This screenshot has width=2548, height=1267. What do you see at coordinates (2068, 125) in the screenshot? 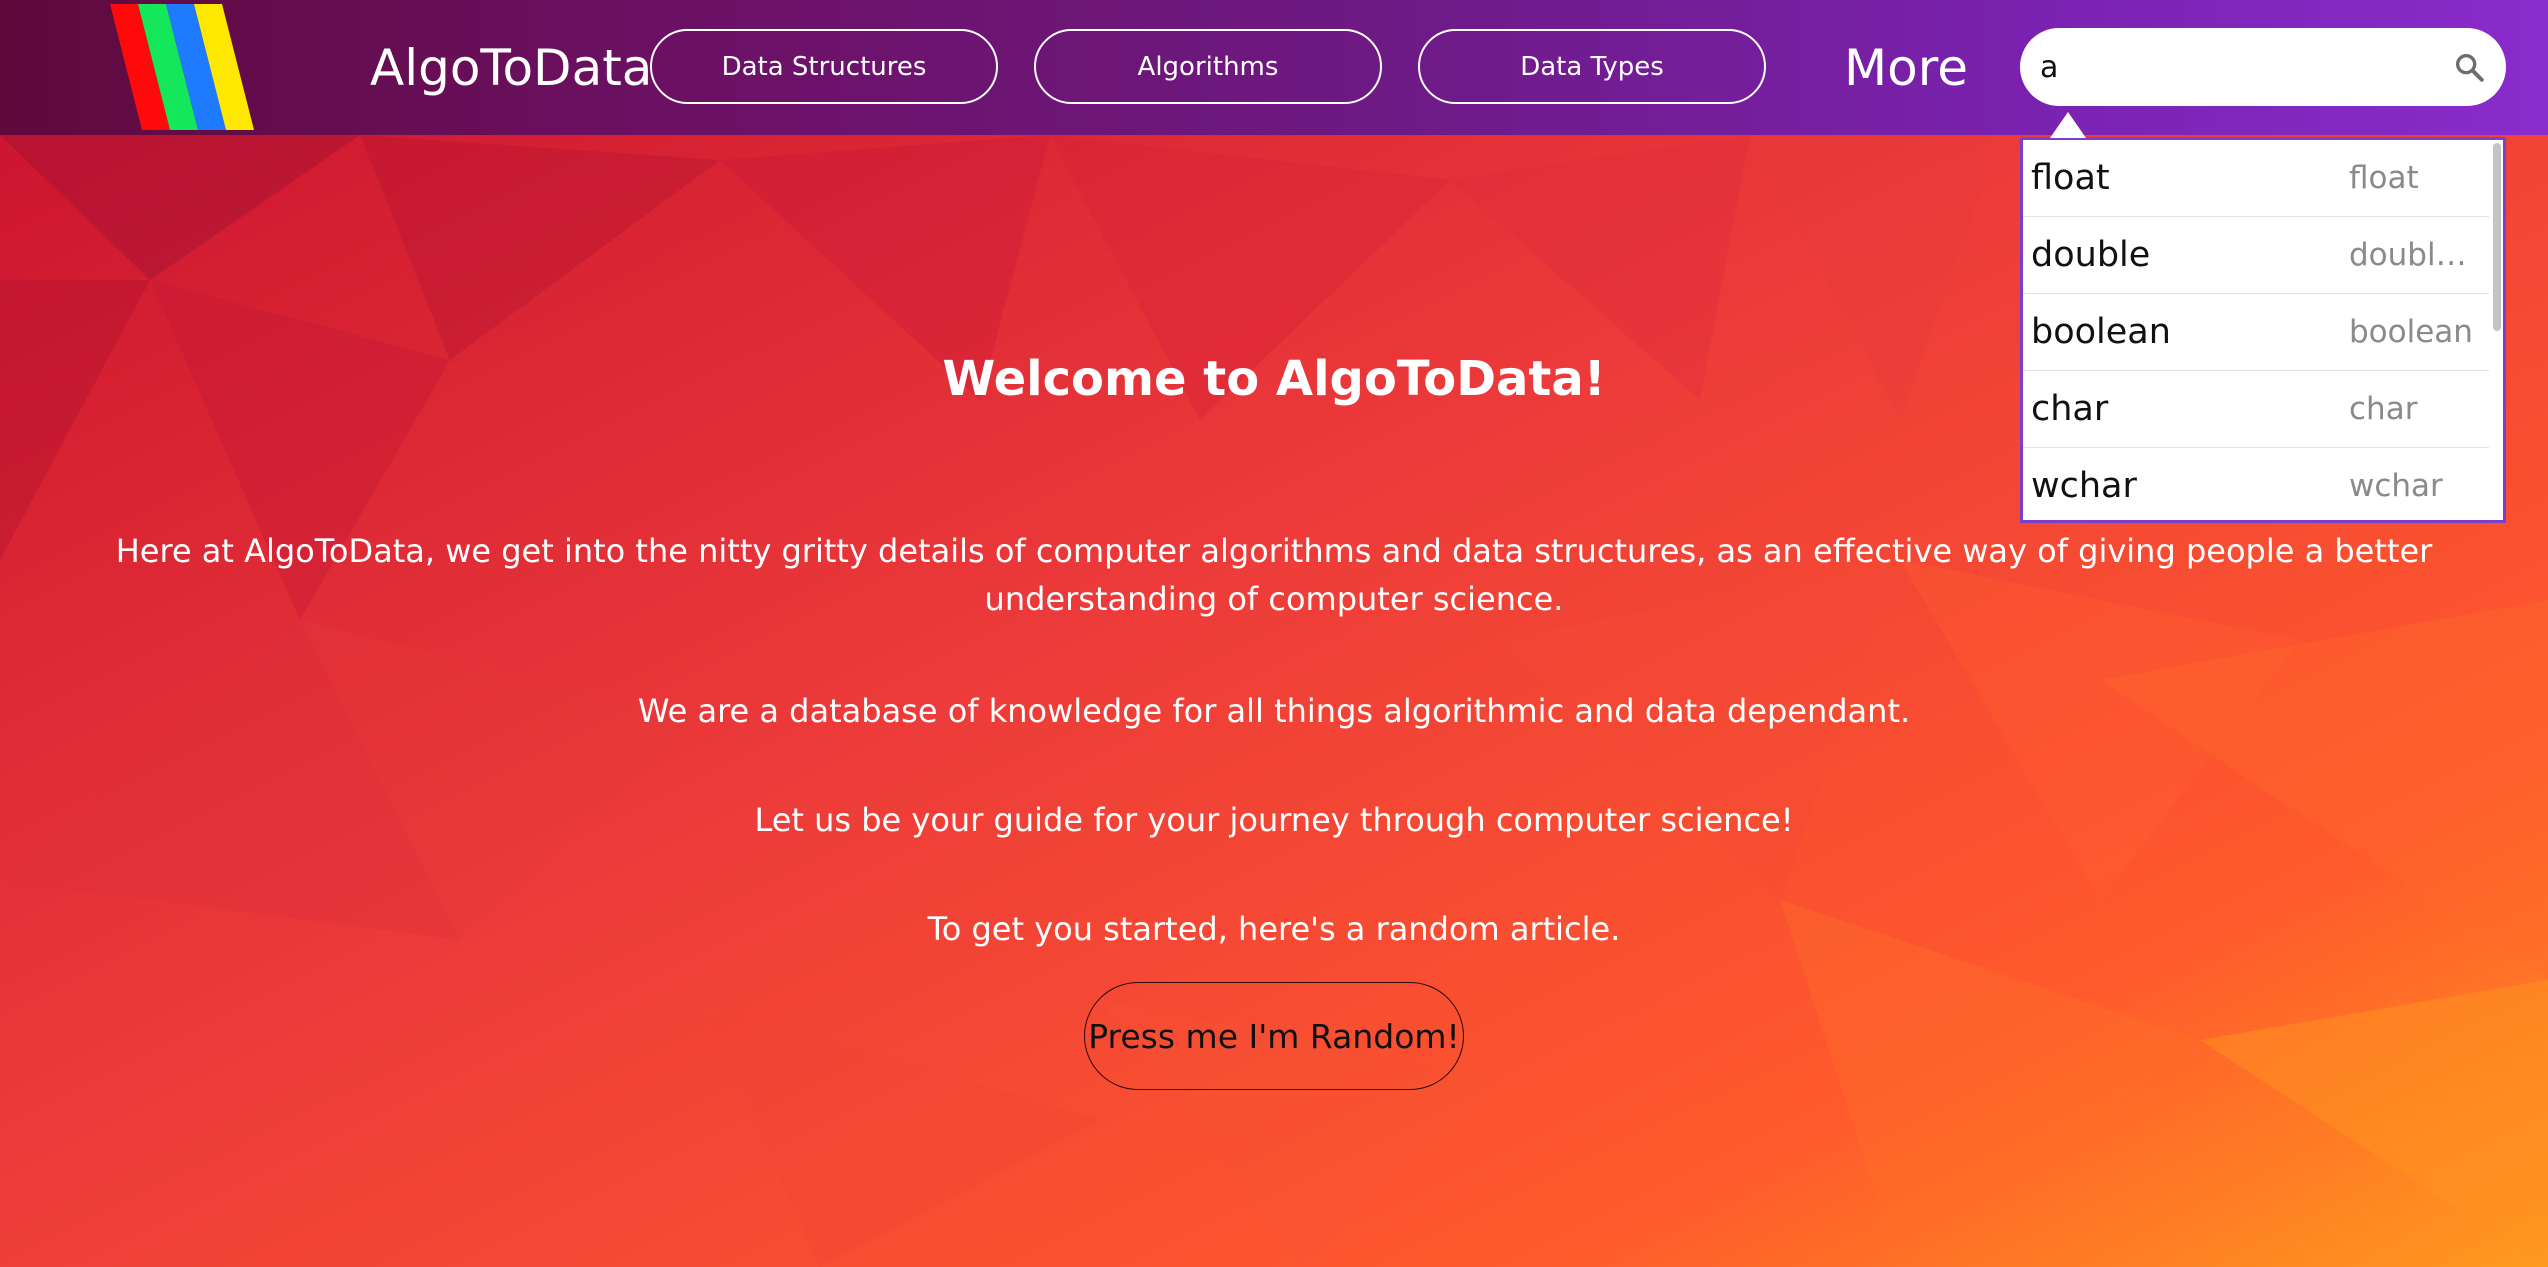
I see `dropdown-pointer` at bounding box center [2068, 125].